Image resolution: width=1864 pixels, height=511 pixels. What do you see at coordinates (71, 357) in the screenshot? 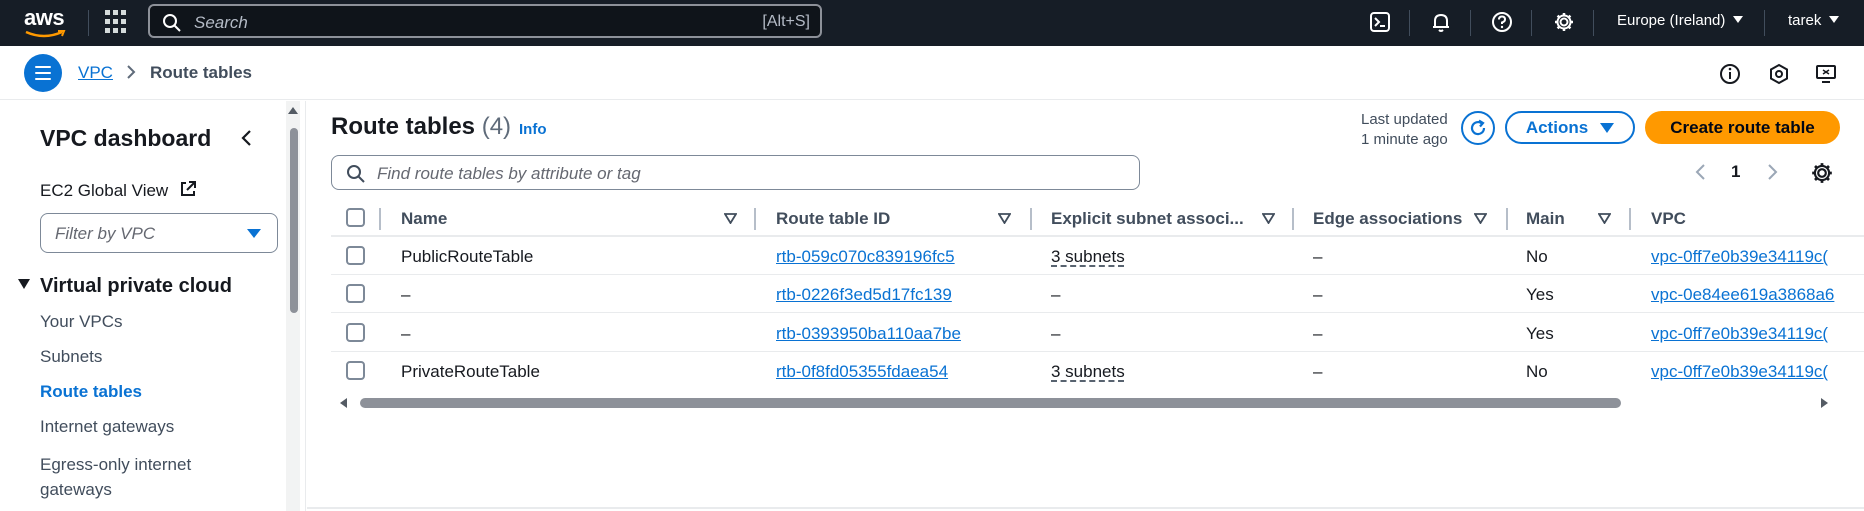
I see `sidebar-item-subnets: Subnets` at bounding box center [71, 357].